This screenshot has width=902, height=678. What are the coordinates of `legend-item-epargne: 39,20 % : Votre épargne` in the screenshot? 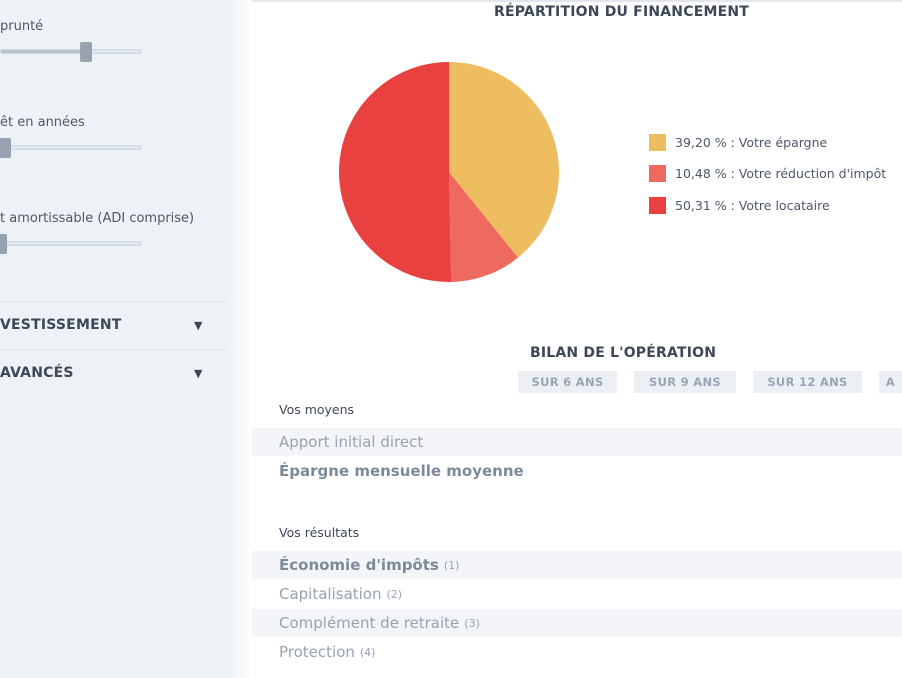 It's located at (738, 142).